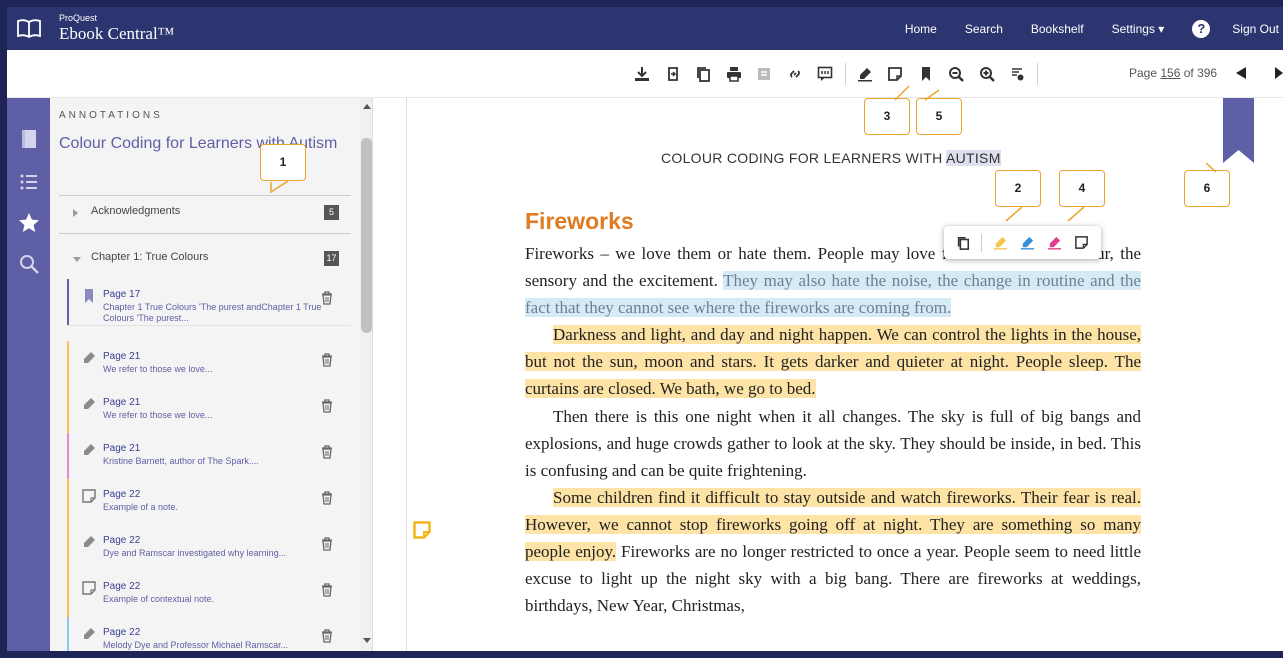 The width and height of the screenshot is (1283, 658). What do you see at coordinates (1082, 188) in the screenshot?
I see `callout-number: 4` at bounding box center [1082, 188].